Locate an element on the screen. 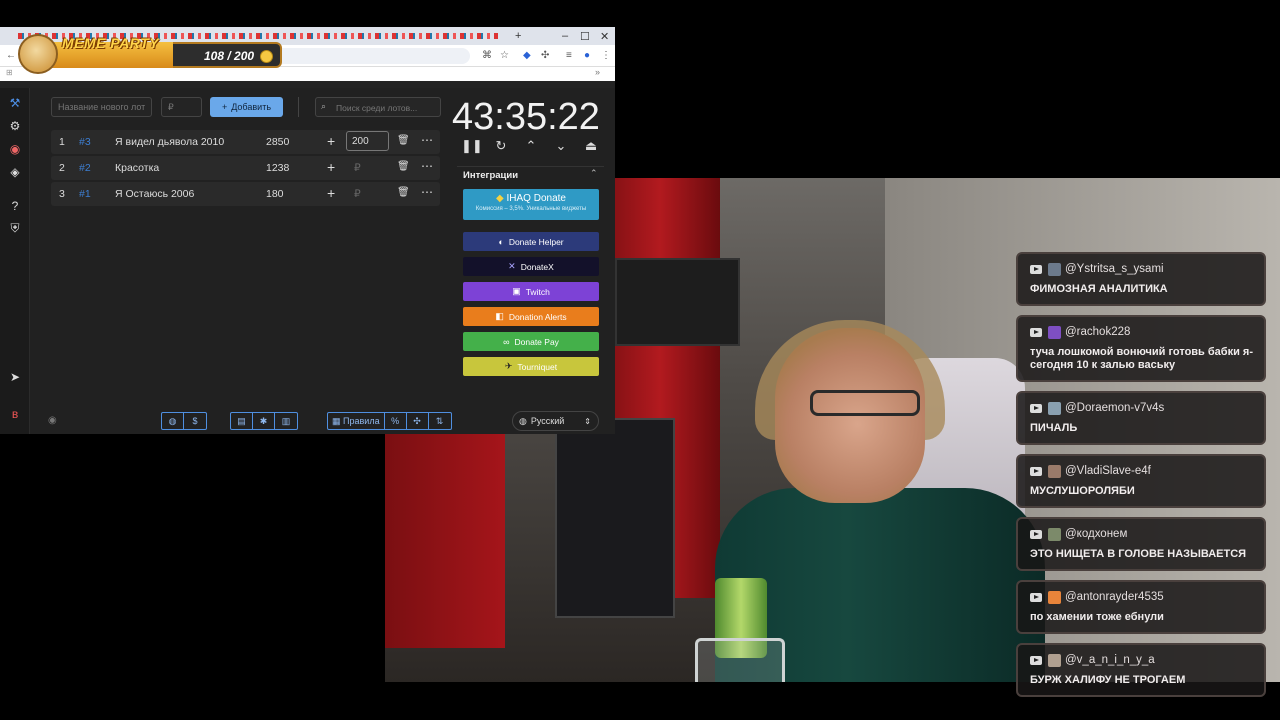 Image resolution: width=1280 pixels, height=720 pixels. donate-helper-label: Donate Helper is located at coordinates (536, 241).